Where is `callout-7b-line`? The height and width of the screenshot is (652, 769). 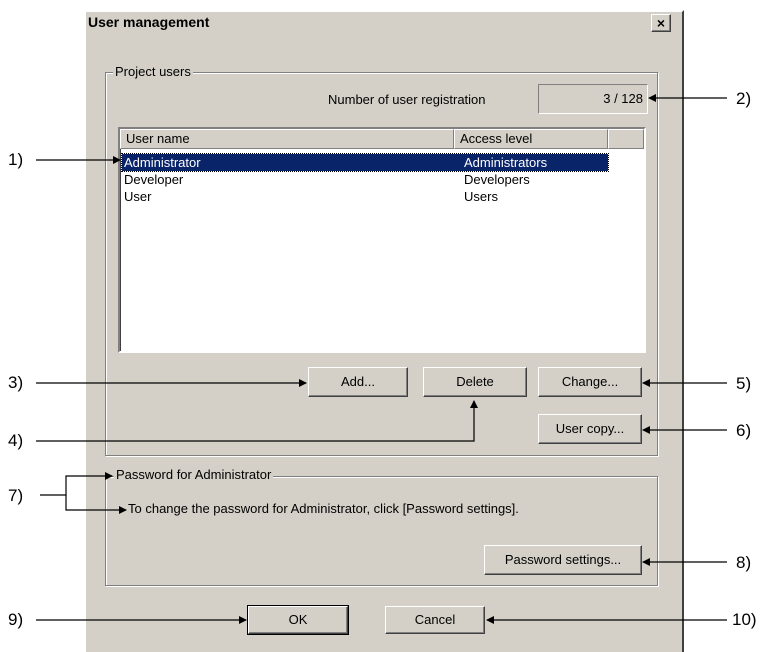 callout-7b-line is located at coordinates (96, 504).